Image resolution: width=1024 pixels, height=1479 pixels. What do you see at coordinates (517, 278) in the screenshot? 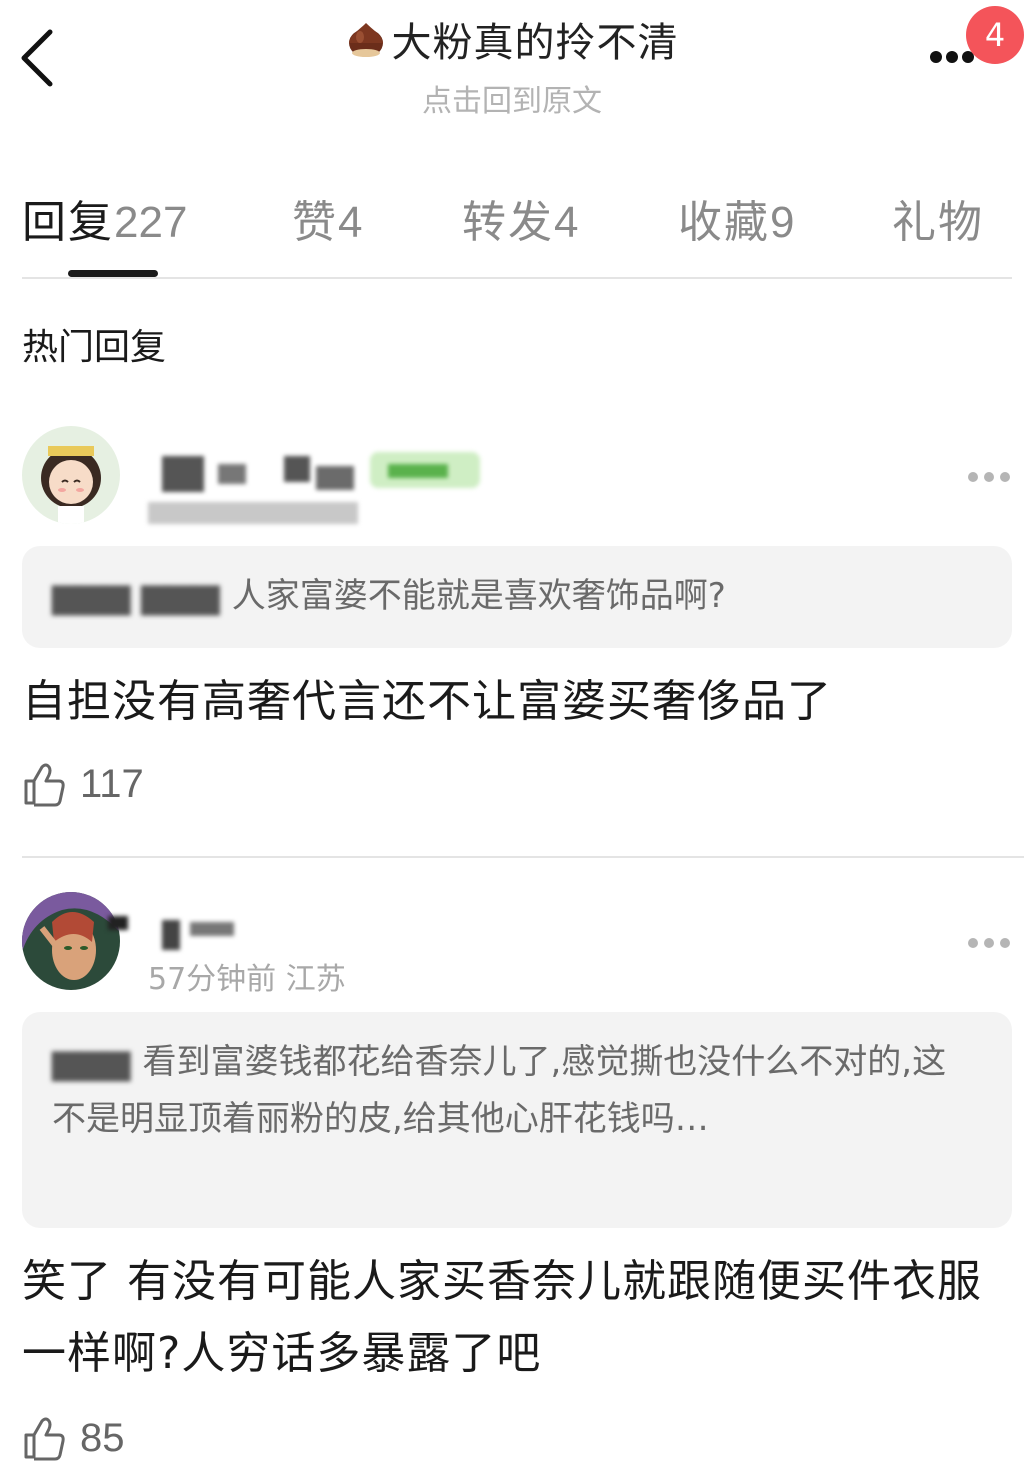
I see `tabs-divider` at bounding box center [517, 278].